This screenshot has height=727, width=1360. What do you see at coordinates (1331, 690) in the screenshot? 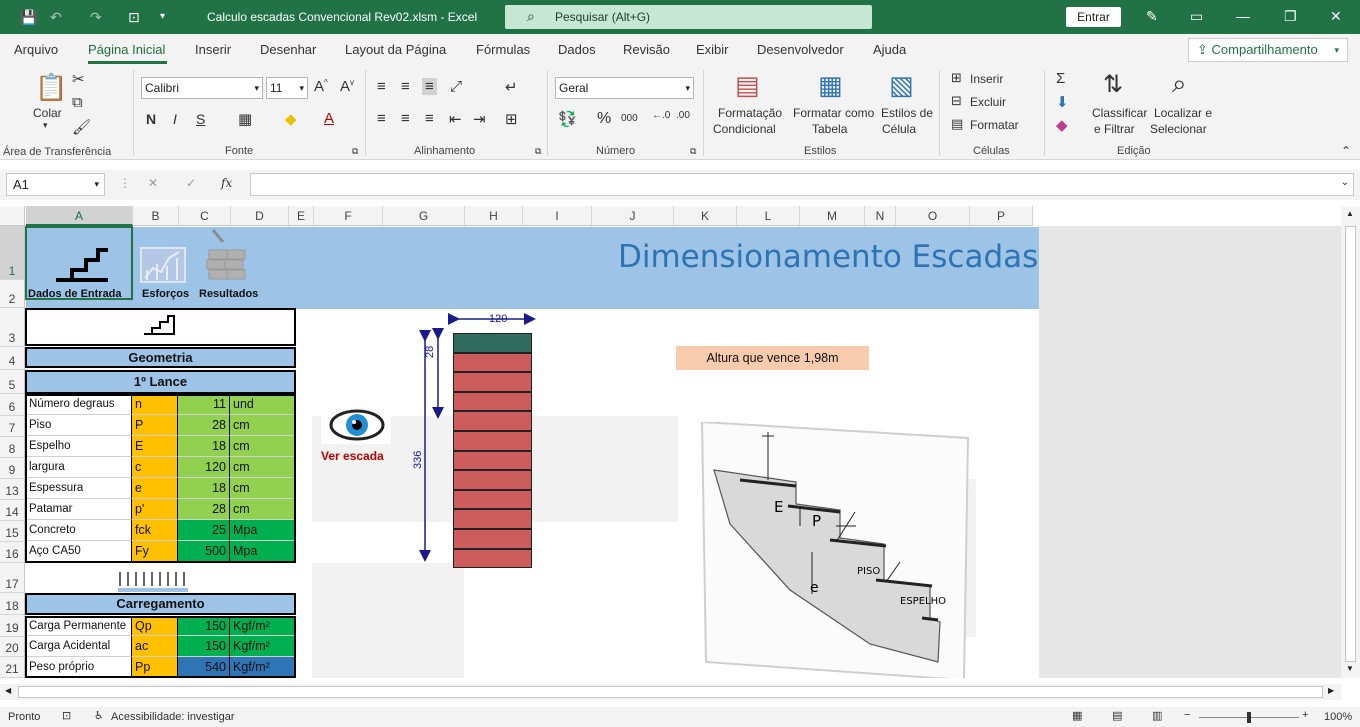
I see `scroll-right-icon: ▶` at bounding box center [1331, 690].